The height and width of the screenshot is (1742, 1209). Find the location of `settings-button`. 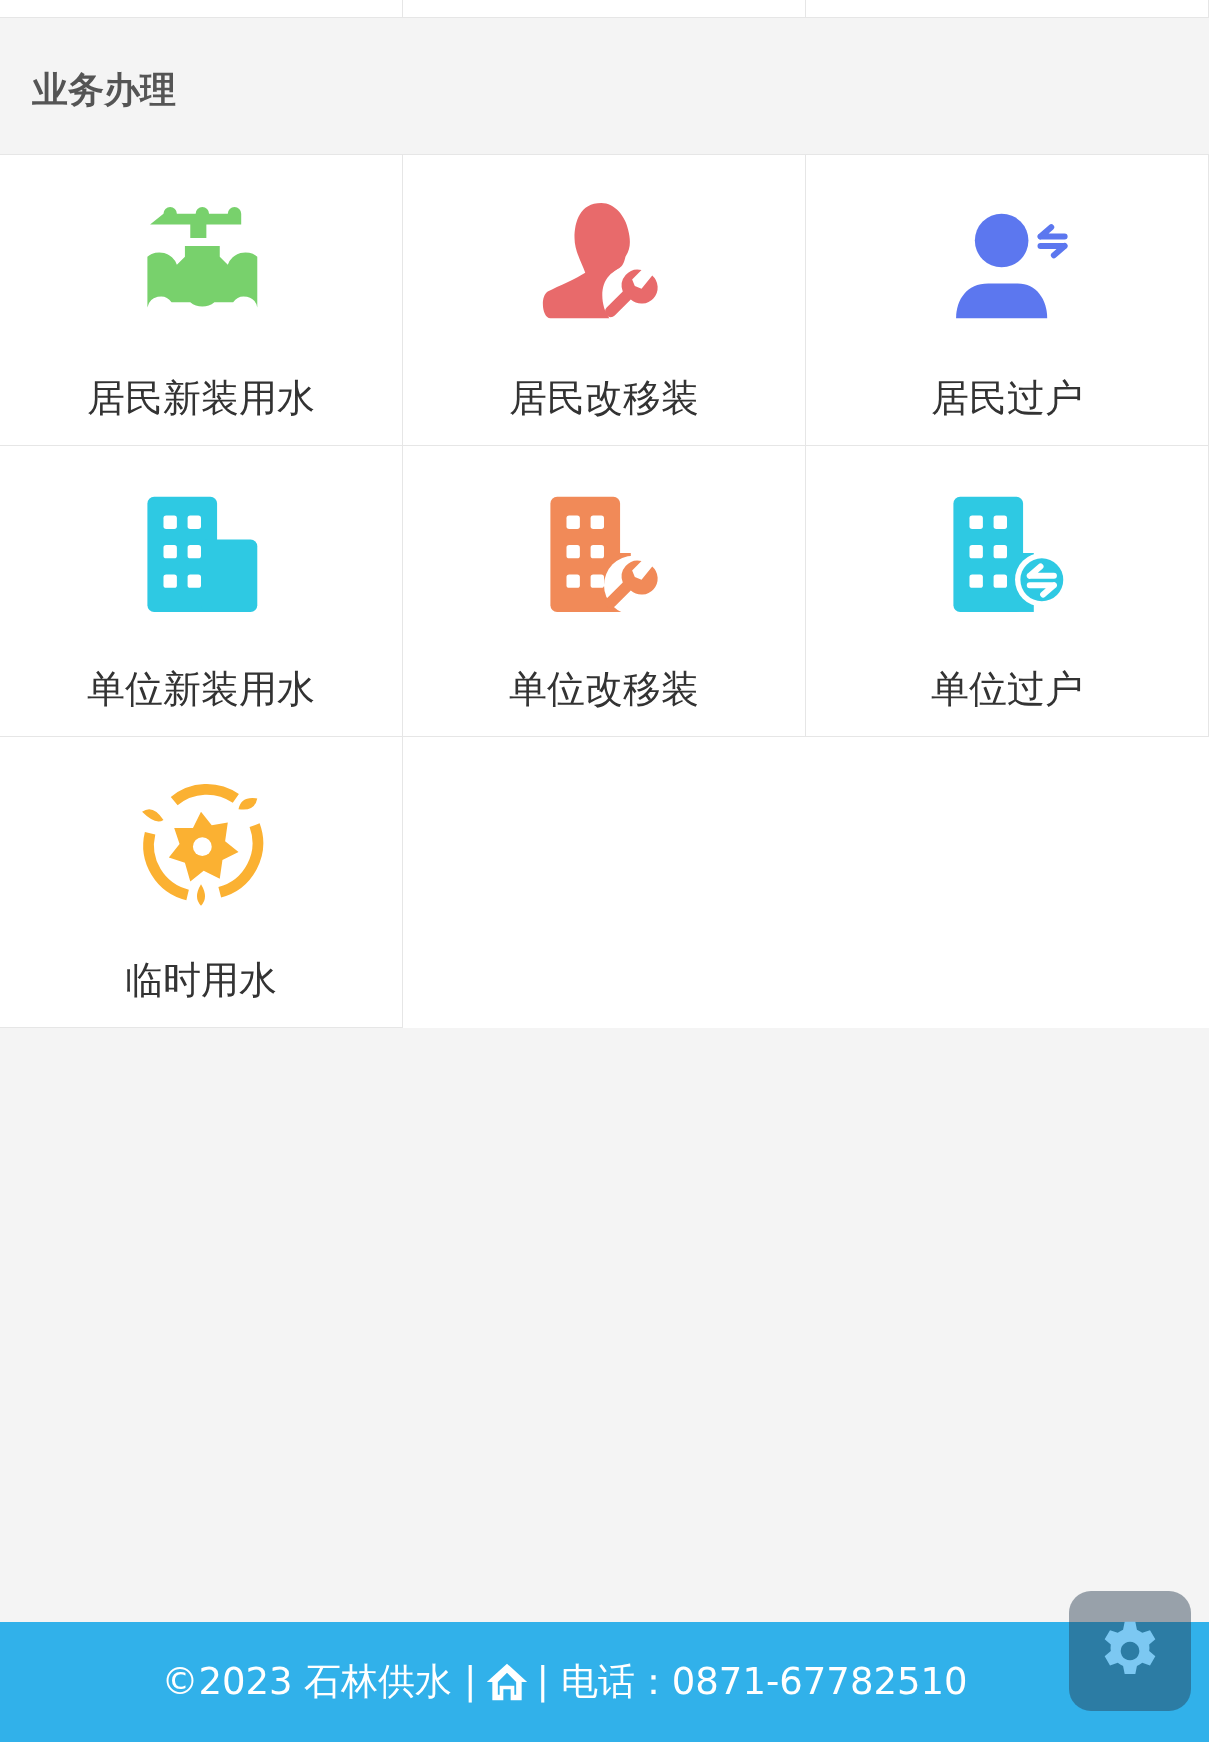

settings-button is located at coordinates (1130, 1651).